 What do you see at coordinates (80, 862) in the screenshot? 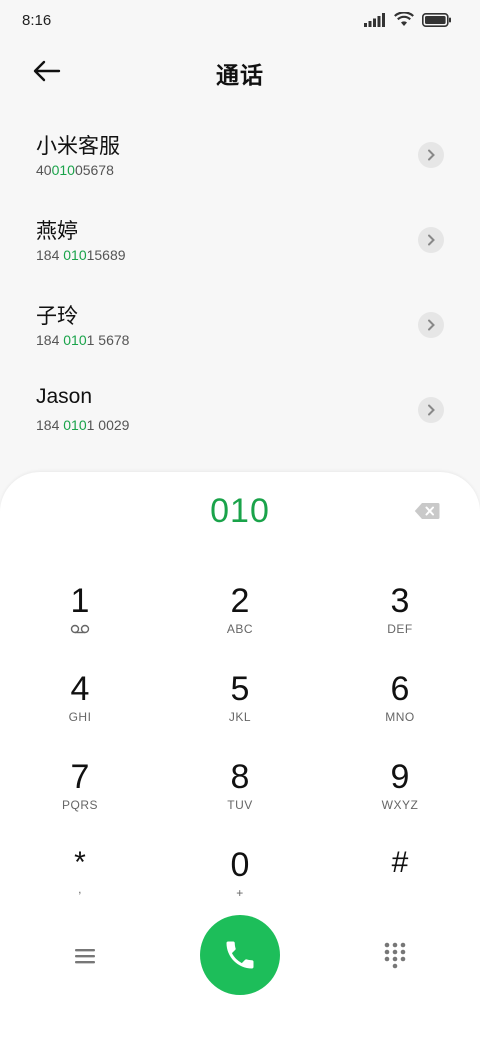
I see `key-digit: *` at bounding box center [80, 862].